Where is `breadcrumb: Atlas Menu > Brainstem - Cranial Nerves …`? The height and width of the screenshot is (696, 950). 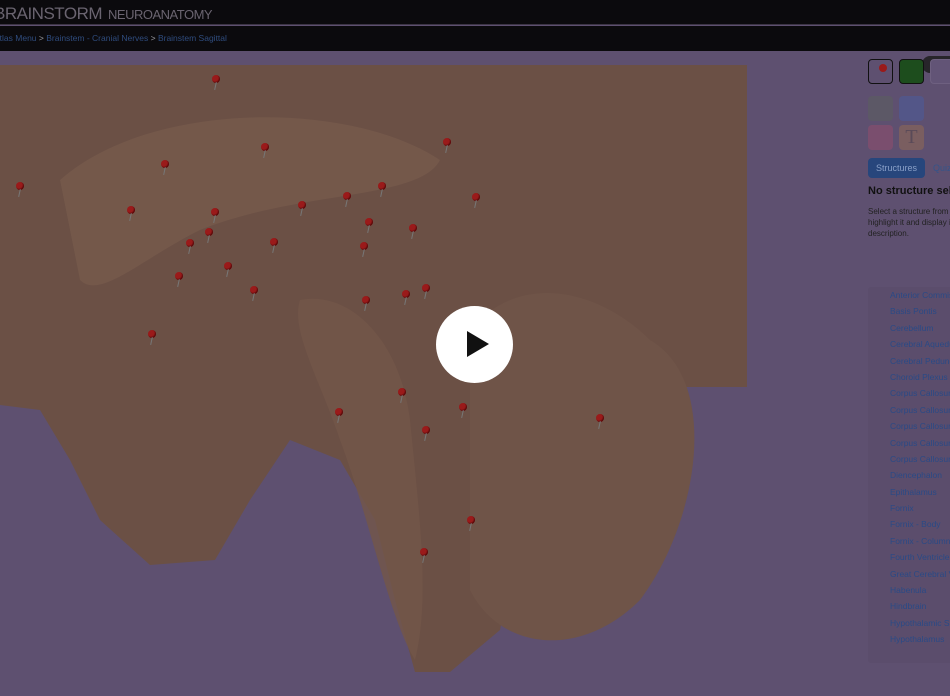 breadcrumb: Atlas Menu > Brainstem - Cranial Nerves … is located at coordinates (113, 38).